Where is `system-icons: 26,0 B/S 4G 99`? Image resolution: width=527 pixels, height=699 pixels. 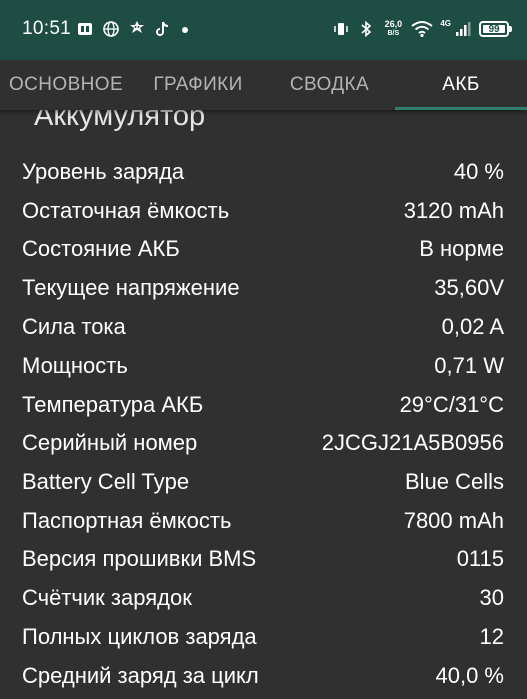 system-icons: 26,0 B/S 4G 99 is located at coordinates (422, 29).